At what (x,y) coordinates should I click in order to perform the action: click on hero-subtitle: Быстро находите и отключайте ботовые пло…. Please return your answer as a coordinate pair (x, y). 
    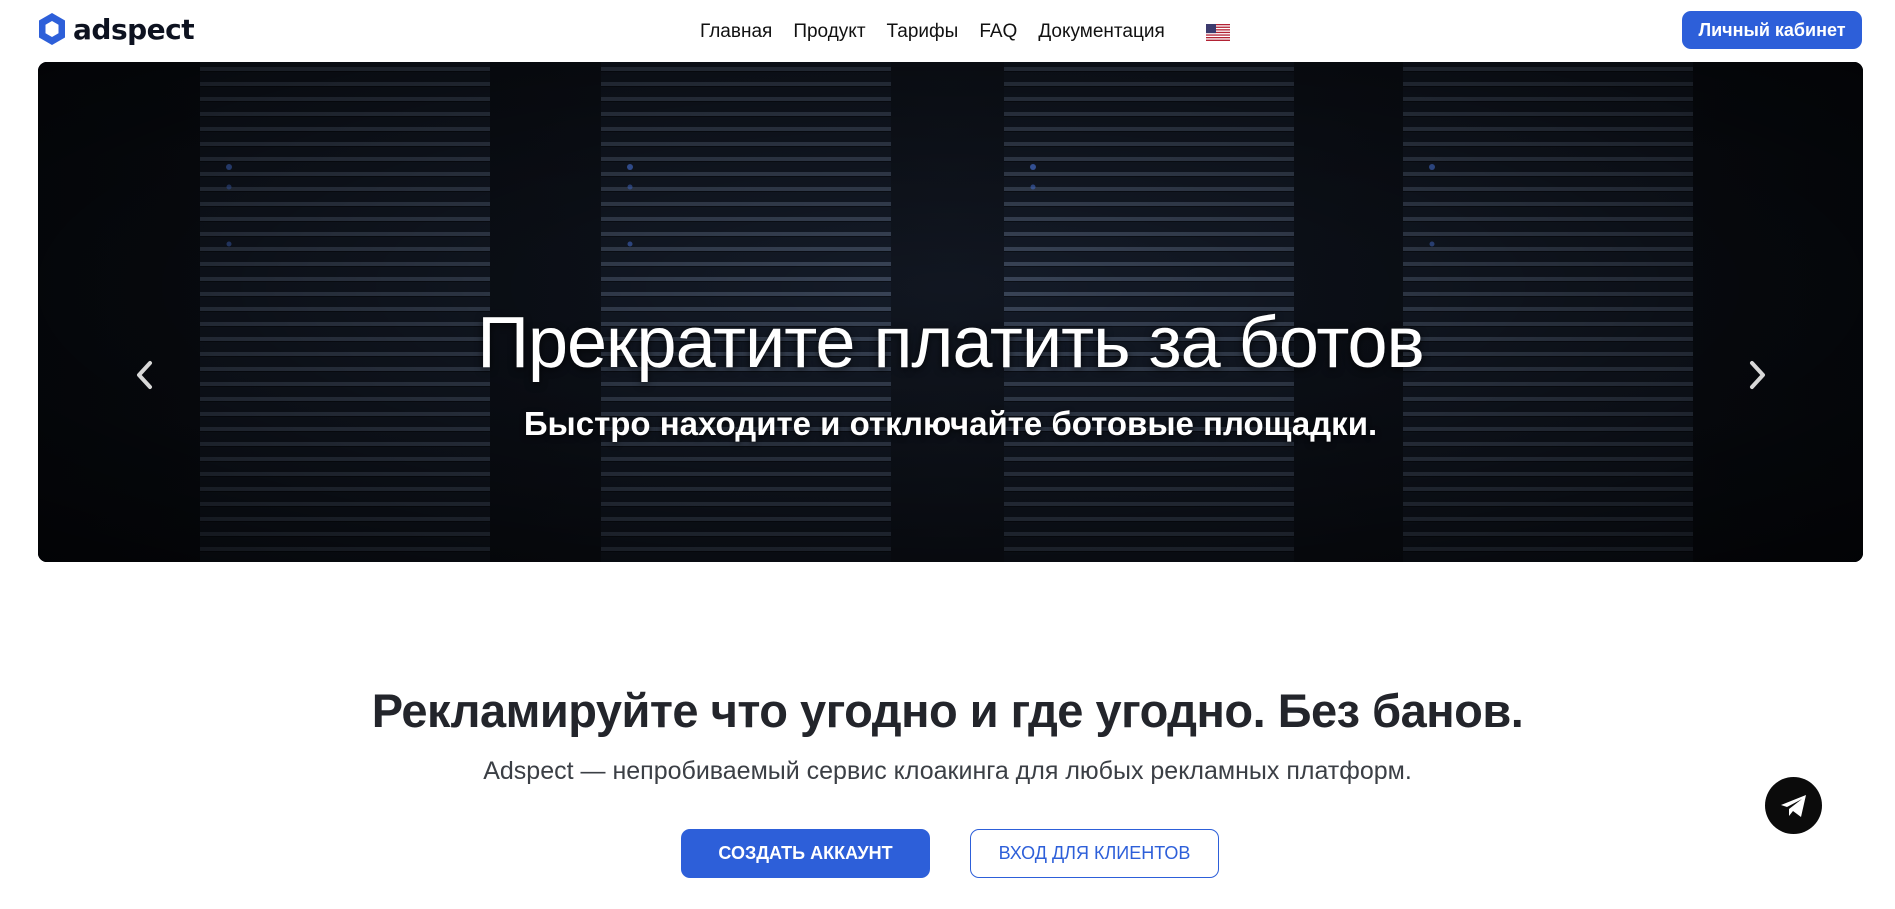
    Looking at the image, I should click on (950, 423).